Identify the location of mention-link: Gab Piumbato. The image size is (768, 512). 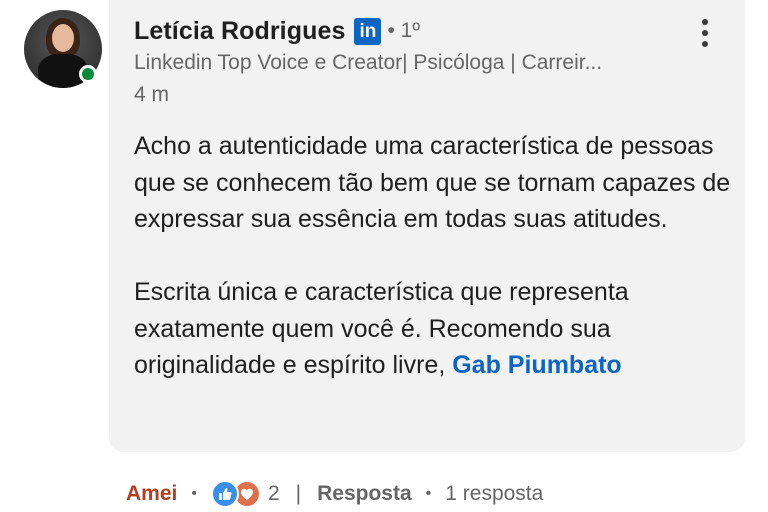
(536, 365).